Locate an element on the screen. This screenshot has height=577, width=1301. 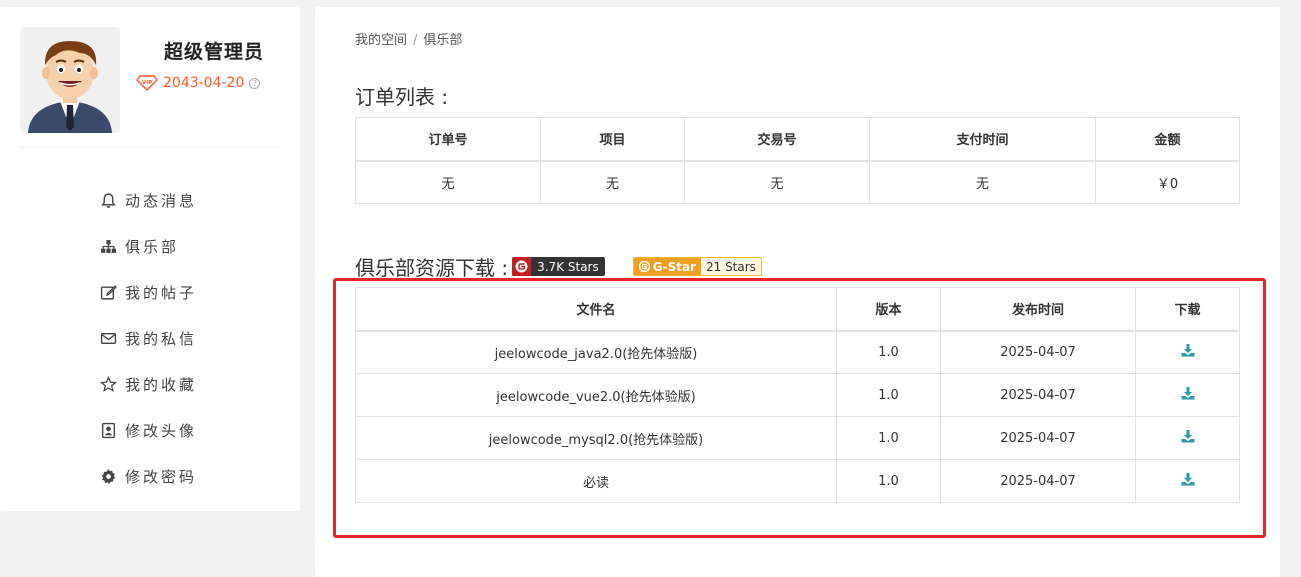
table-row: 无 无 无 无 ￥0 is located at coordinates (797, 182).